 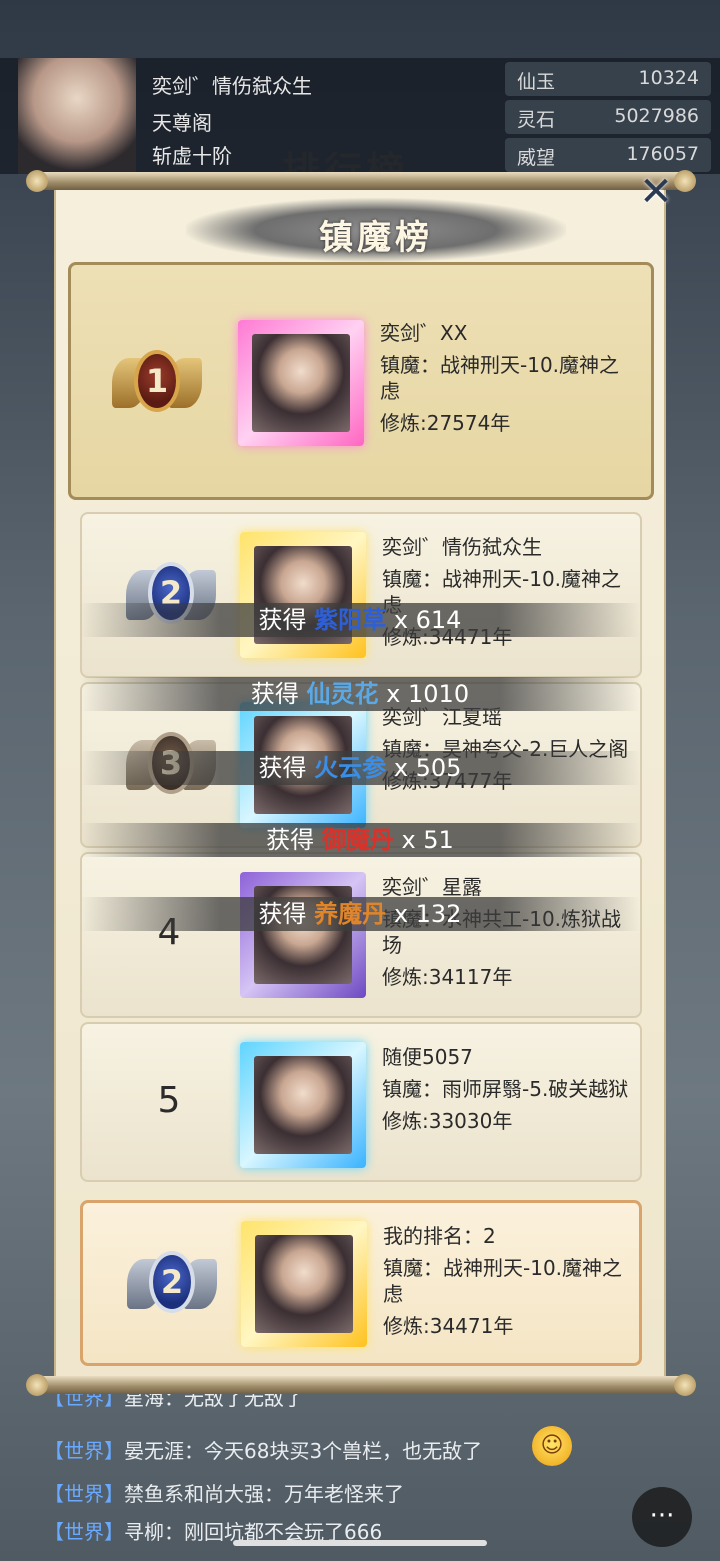 I want to click on rank-info: 奕剑゛星露 镇魔：水神共工-10.炼狱战场 修炼:34117年, so click(x=507, y=935).